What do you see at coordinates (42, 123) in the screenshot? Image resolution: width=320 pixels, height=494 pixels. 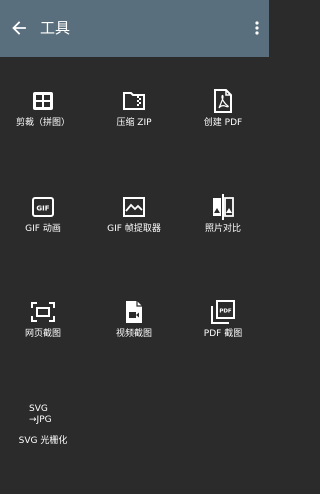 I see `tool-label: 剪裁（拼图）` at bounding box center [42, 123].